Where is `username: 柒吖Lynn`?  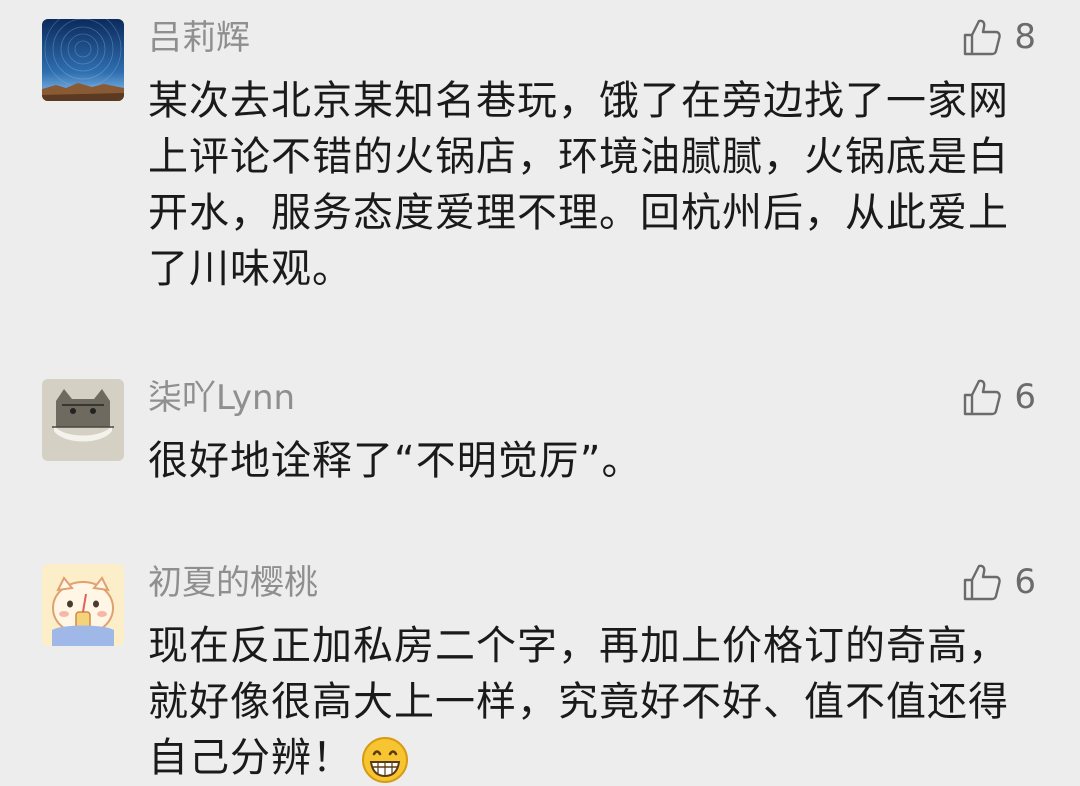 username: 柒吖Lynn is located at coordinates (221, 398).